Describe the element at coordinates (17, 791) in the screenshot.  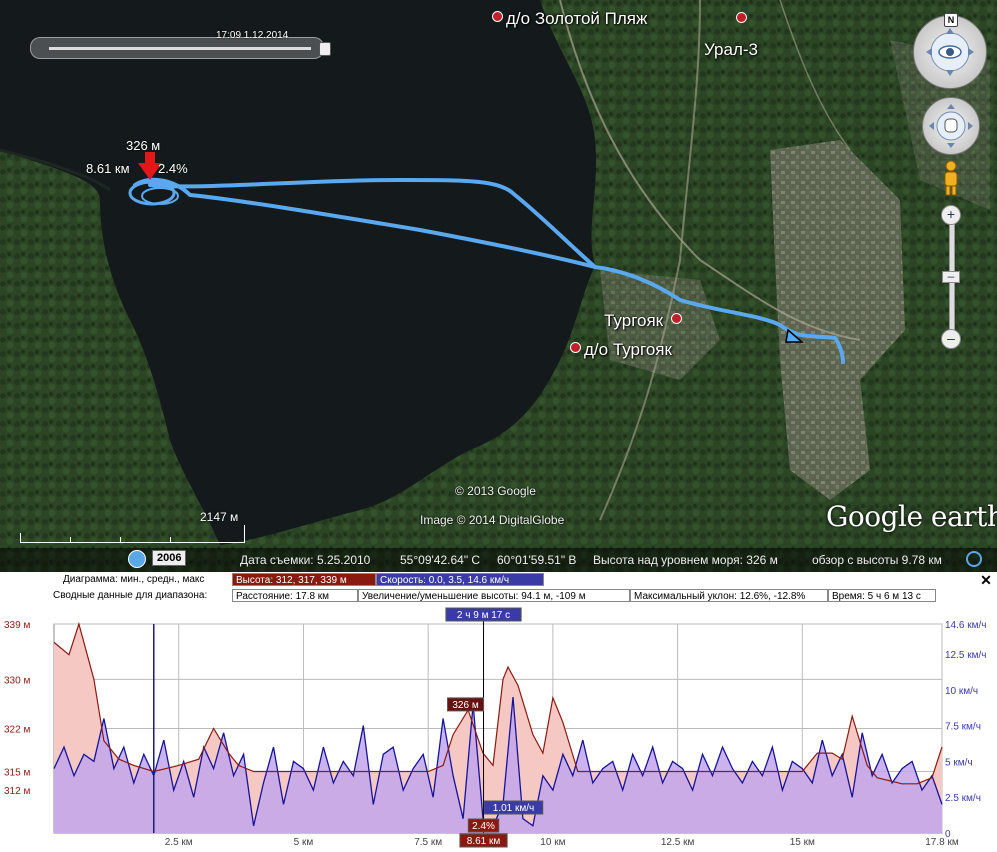
I see `y-left-tick-label: 312 м` at that location.